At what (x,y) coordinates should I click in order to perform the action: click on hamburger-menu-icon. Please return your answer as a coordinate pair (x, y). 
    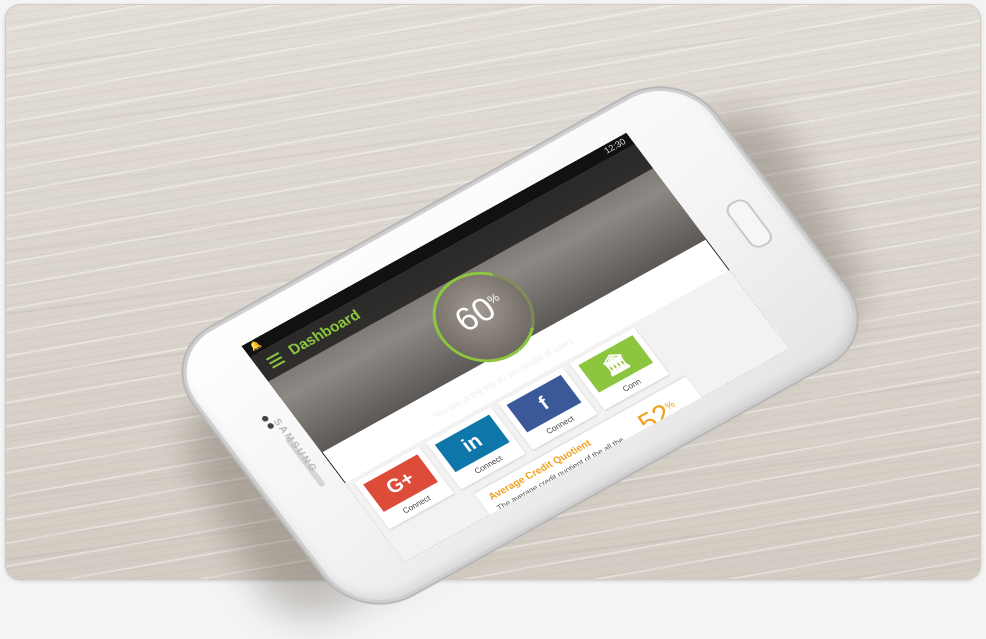
    Looking at the image, I should click on (275, 360).